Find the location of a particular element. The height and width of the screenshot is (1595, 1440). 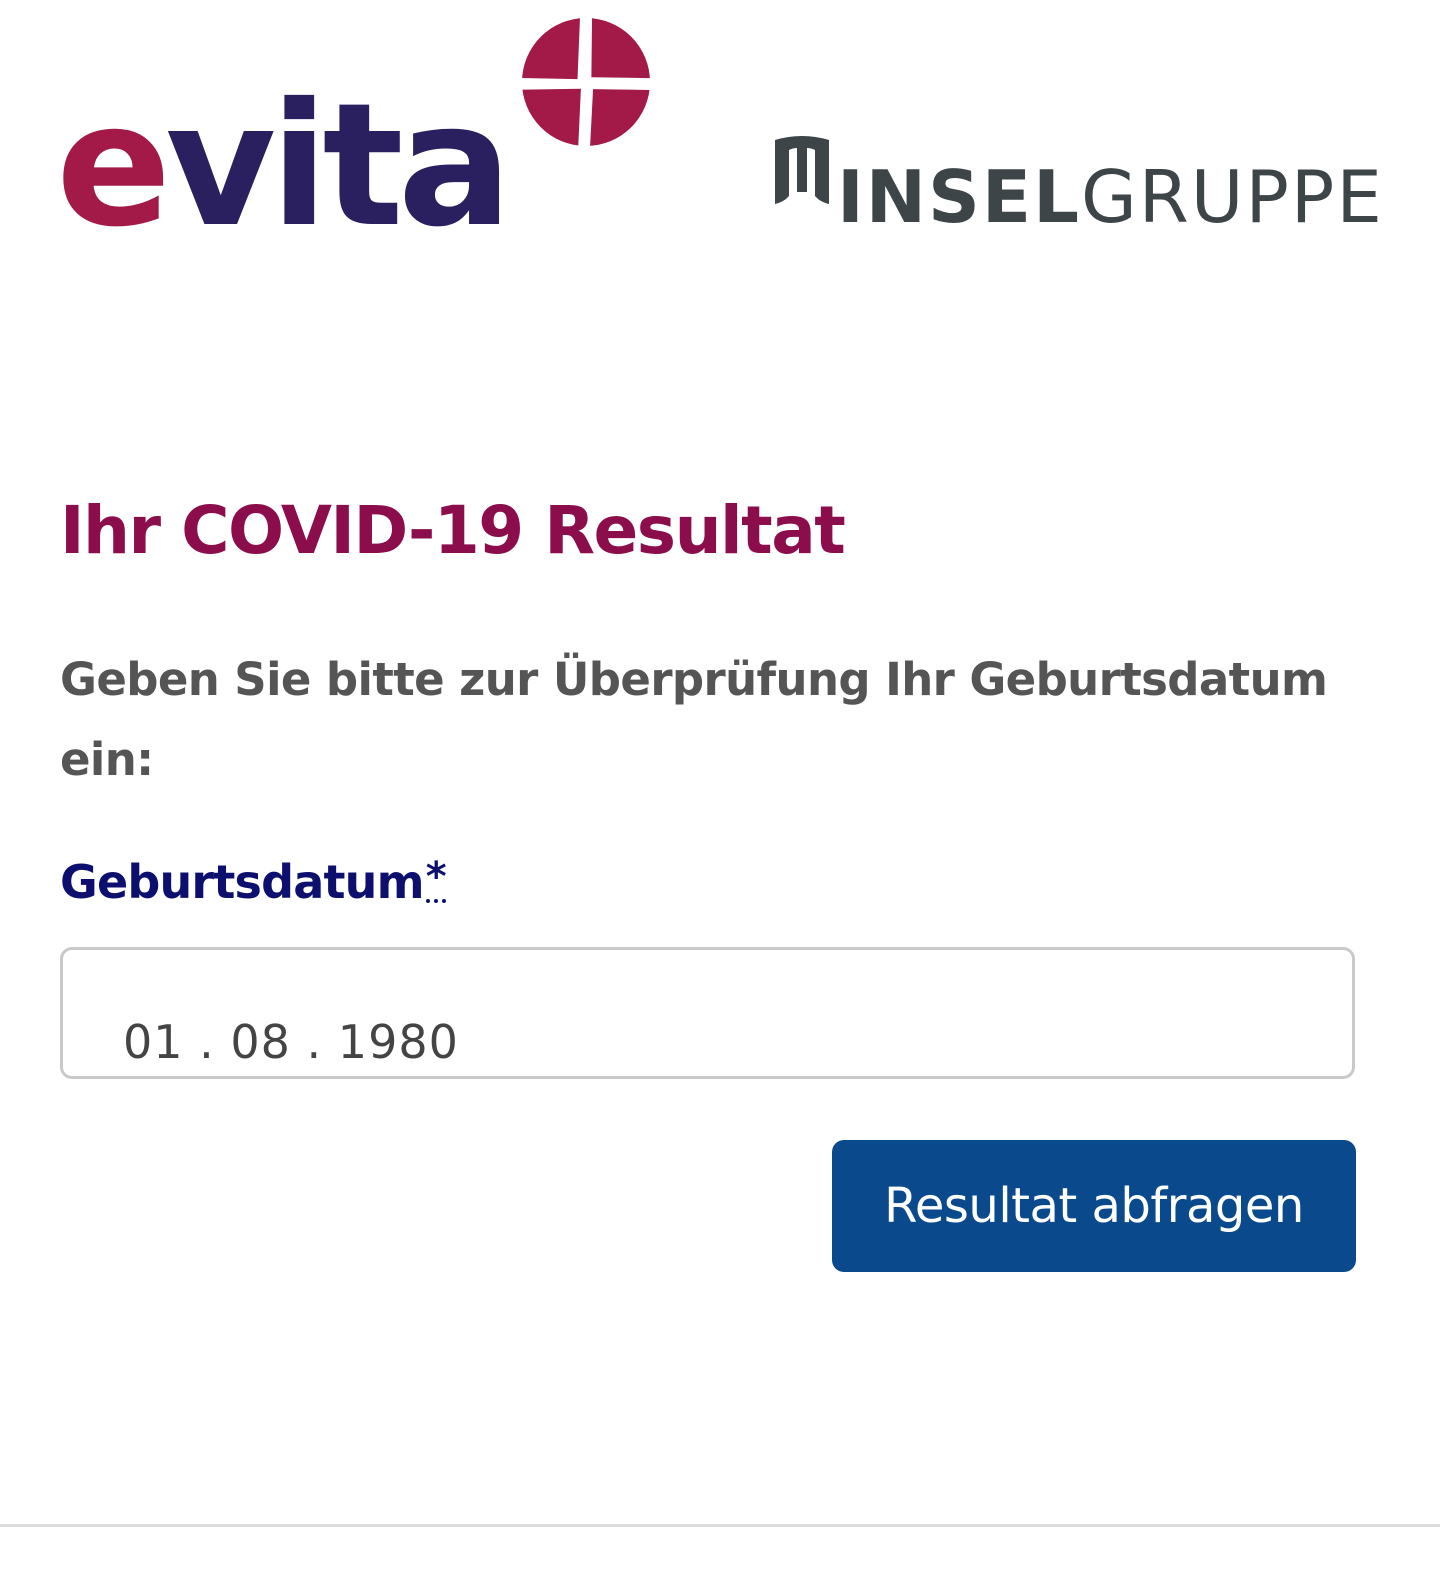

svg-text: INSELGRUPPE is located at coordinates (1110, 197).